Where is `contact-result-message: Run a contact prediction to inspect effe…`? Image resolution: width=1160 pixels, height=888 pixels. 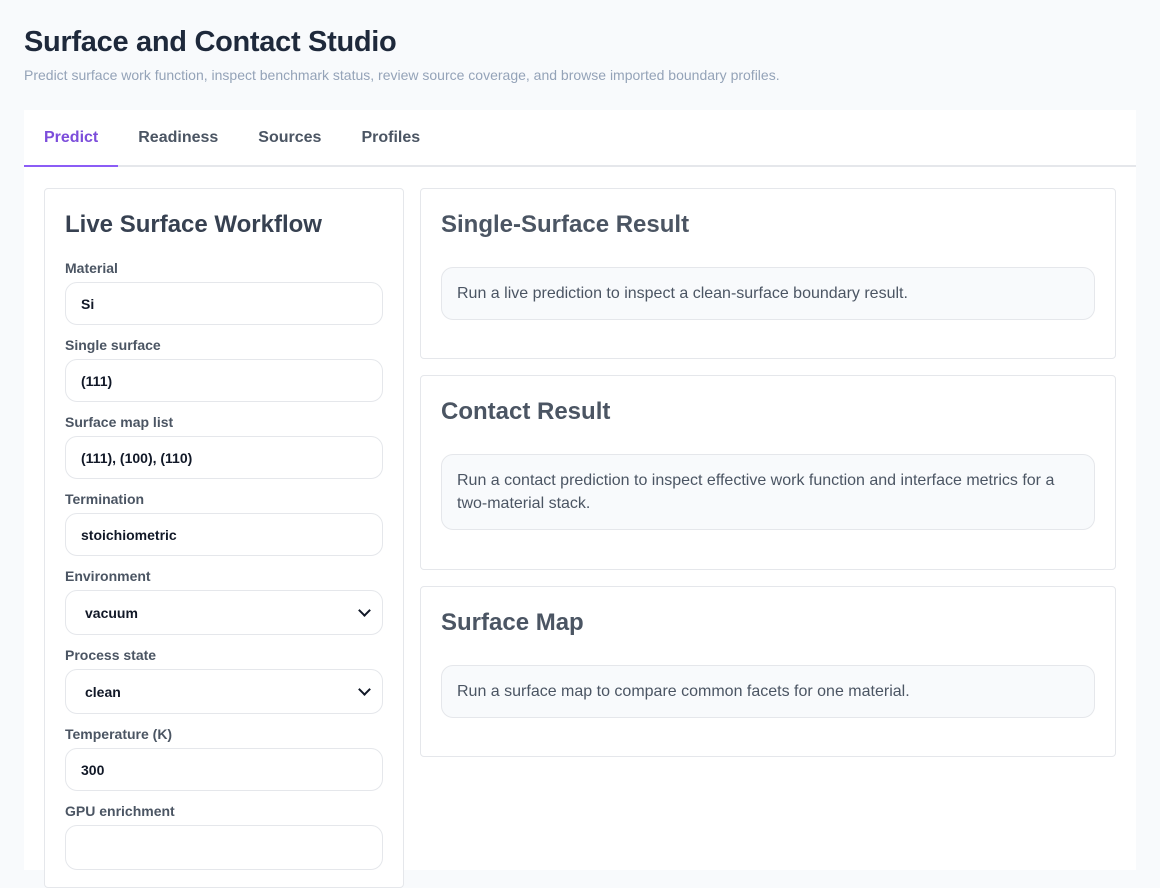 contact-result-message: Run a contact prediction to inspect effe… is located at coordinates (768, 492).